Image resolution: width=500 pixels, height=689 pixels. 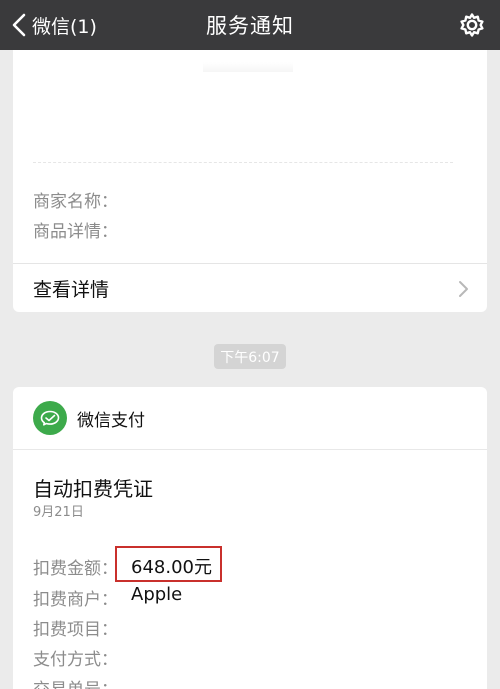 What do you see at coordinates (75, 600) in the screenshot?
I see `charge-merchant-label: 扣费商户：` at bounding box center [75, 600].